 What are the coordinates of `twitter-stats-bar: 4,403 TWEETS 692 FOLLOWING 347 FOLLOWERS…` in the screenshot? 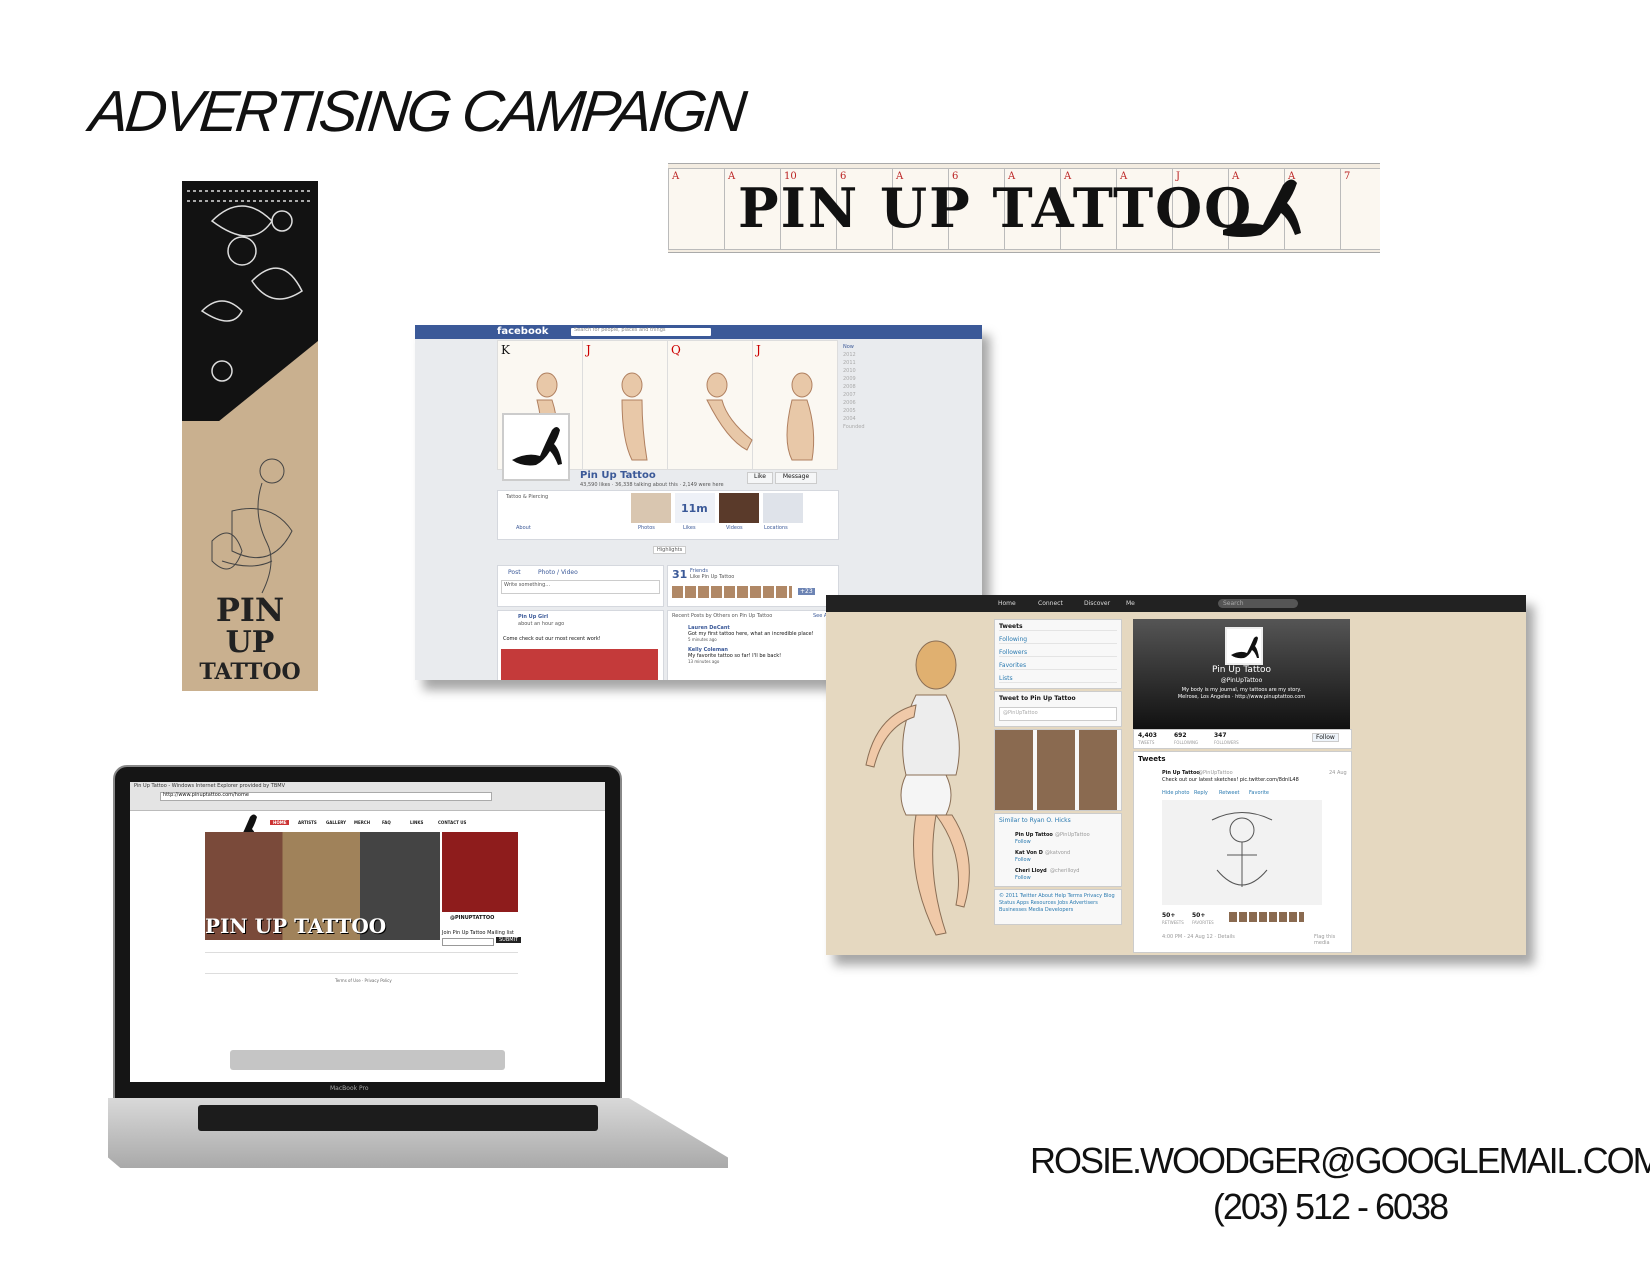 It's located at (1242, 739).